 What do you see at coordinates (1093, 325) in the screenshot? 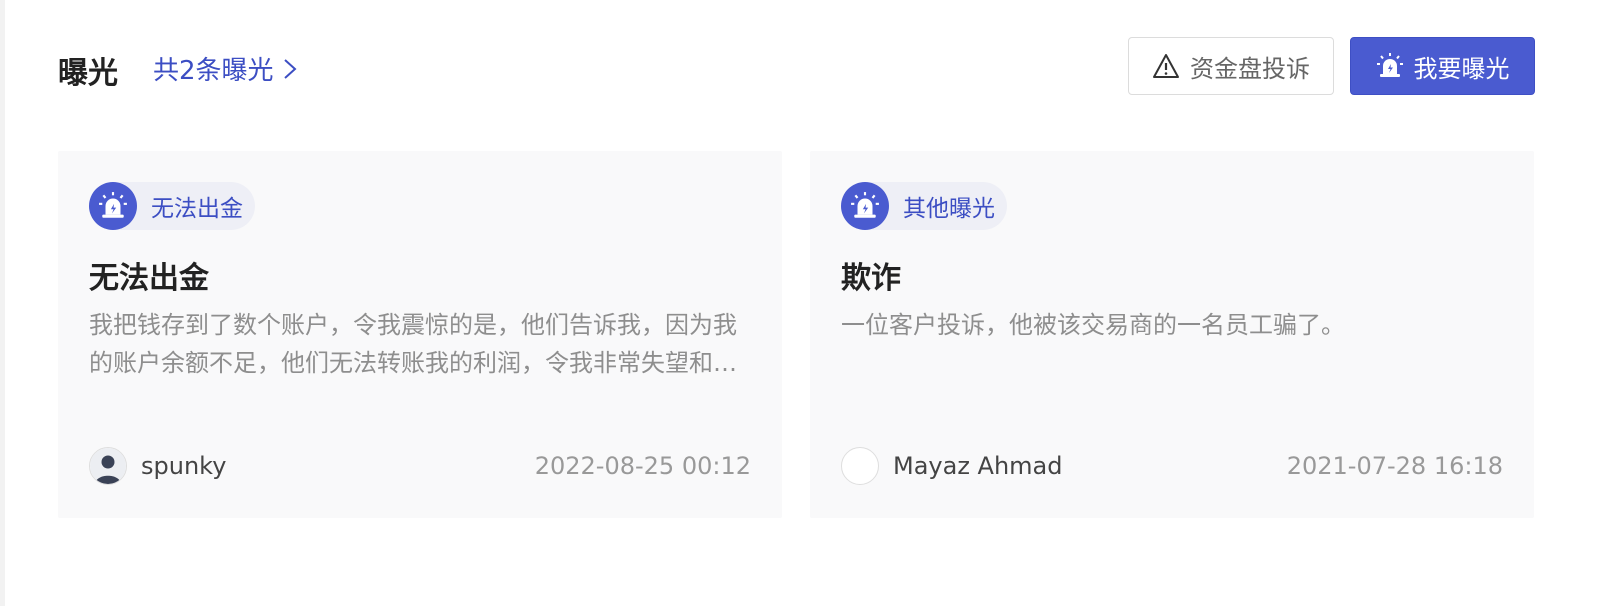
I see `card-description: 一位客户投诉，他被该交易商的一名员工骗了。` at bounding box center [1093, 325].